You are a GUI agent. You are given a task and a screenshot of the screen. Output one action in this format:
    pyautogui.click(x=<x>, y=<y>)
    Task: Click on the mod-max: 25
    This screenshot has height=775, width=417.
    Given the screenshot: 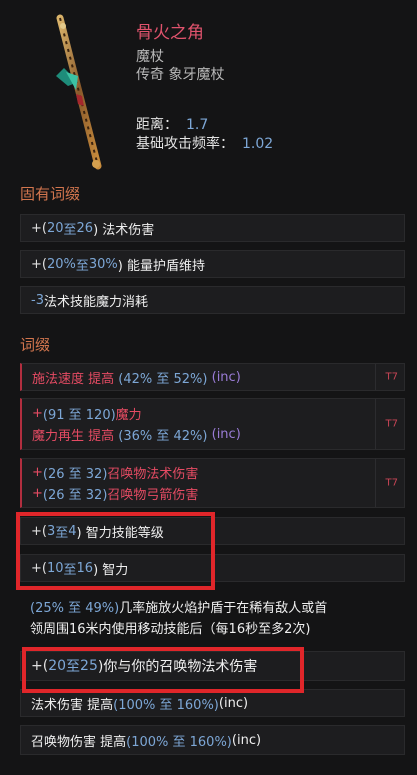 What is the action you would take?
    pyautogui.click(x=89, y=666)
    